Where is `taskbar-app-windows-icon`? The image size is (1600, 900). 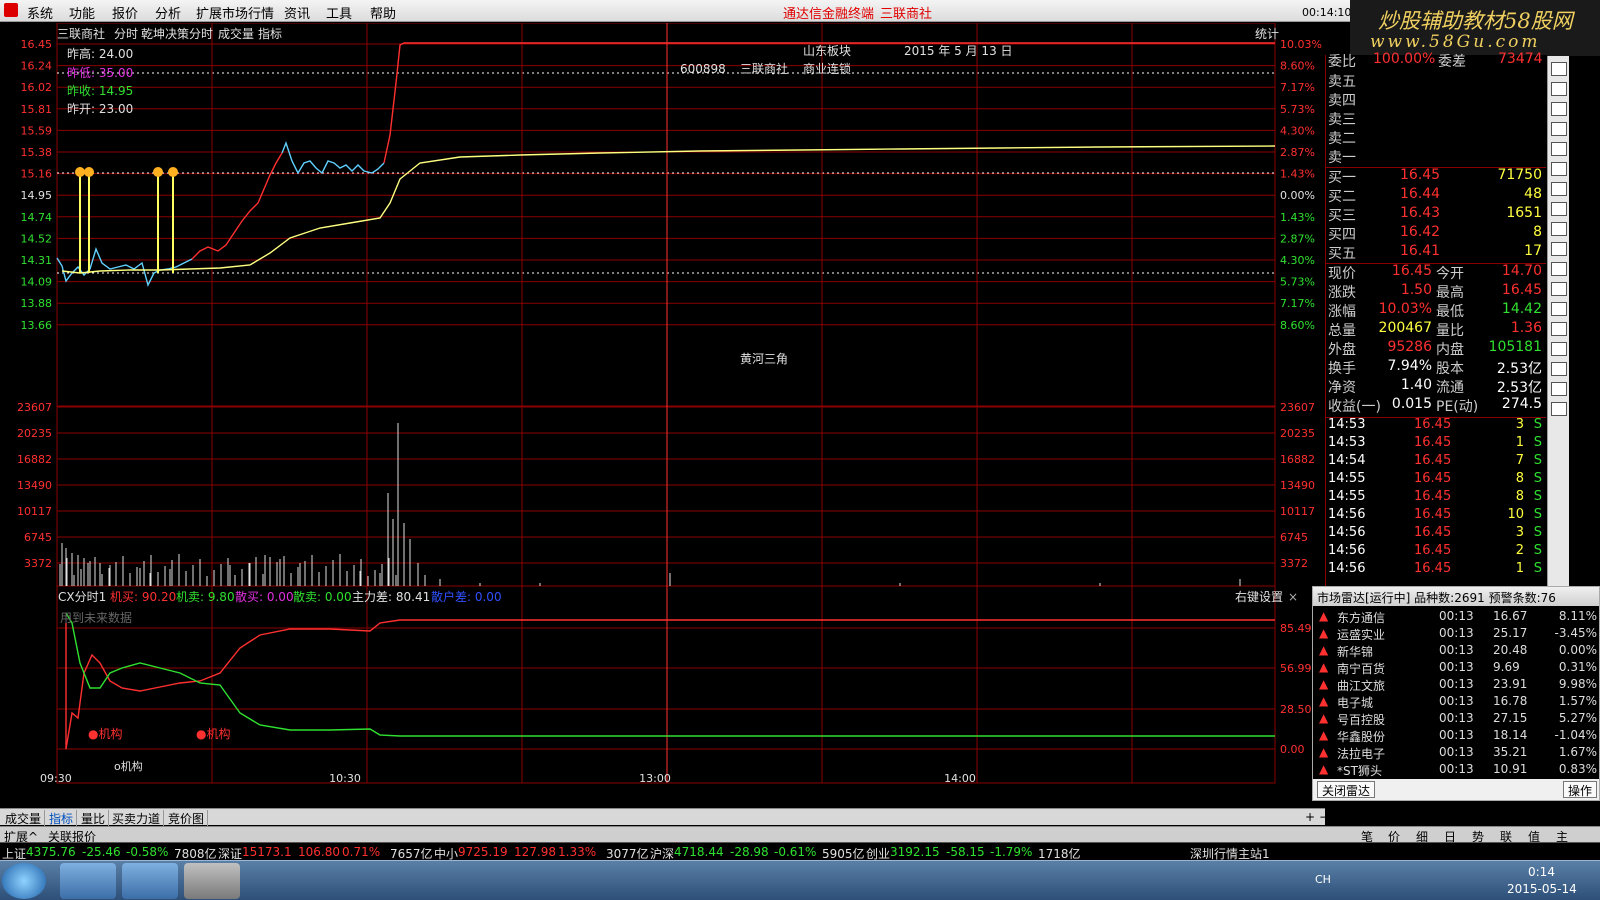 taskbar-app-windows-icon is located at coordinates (88, 881).